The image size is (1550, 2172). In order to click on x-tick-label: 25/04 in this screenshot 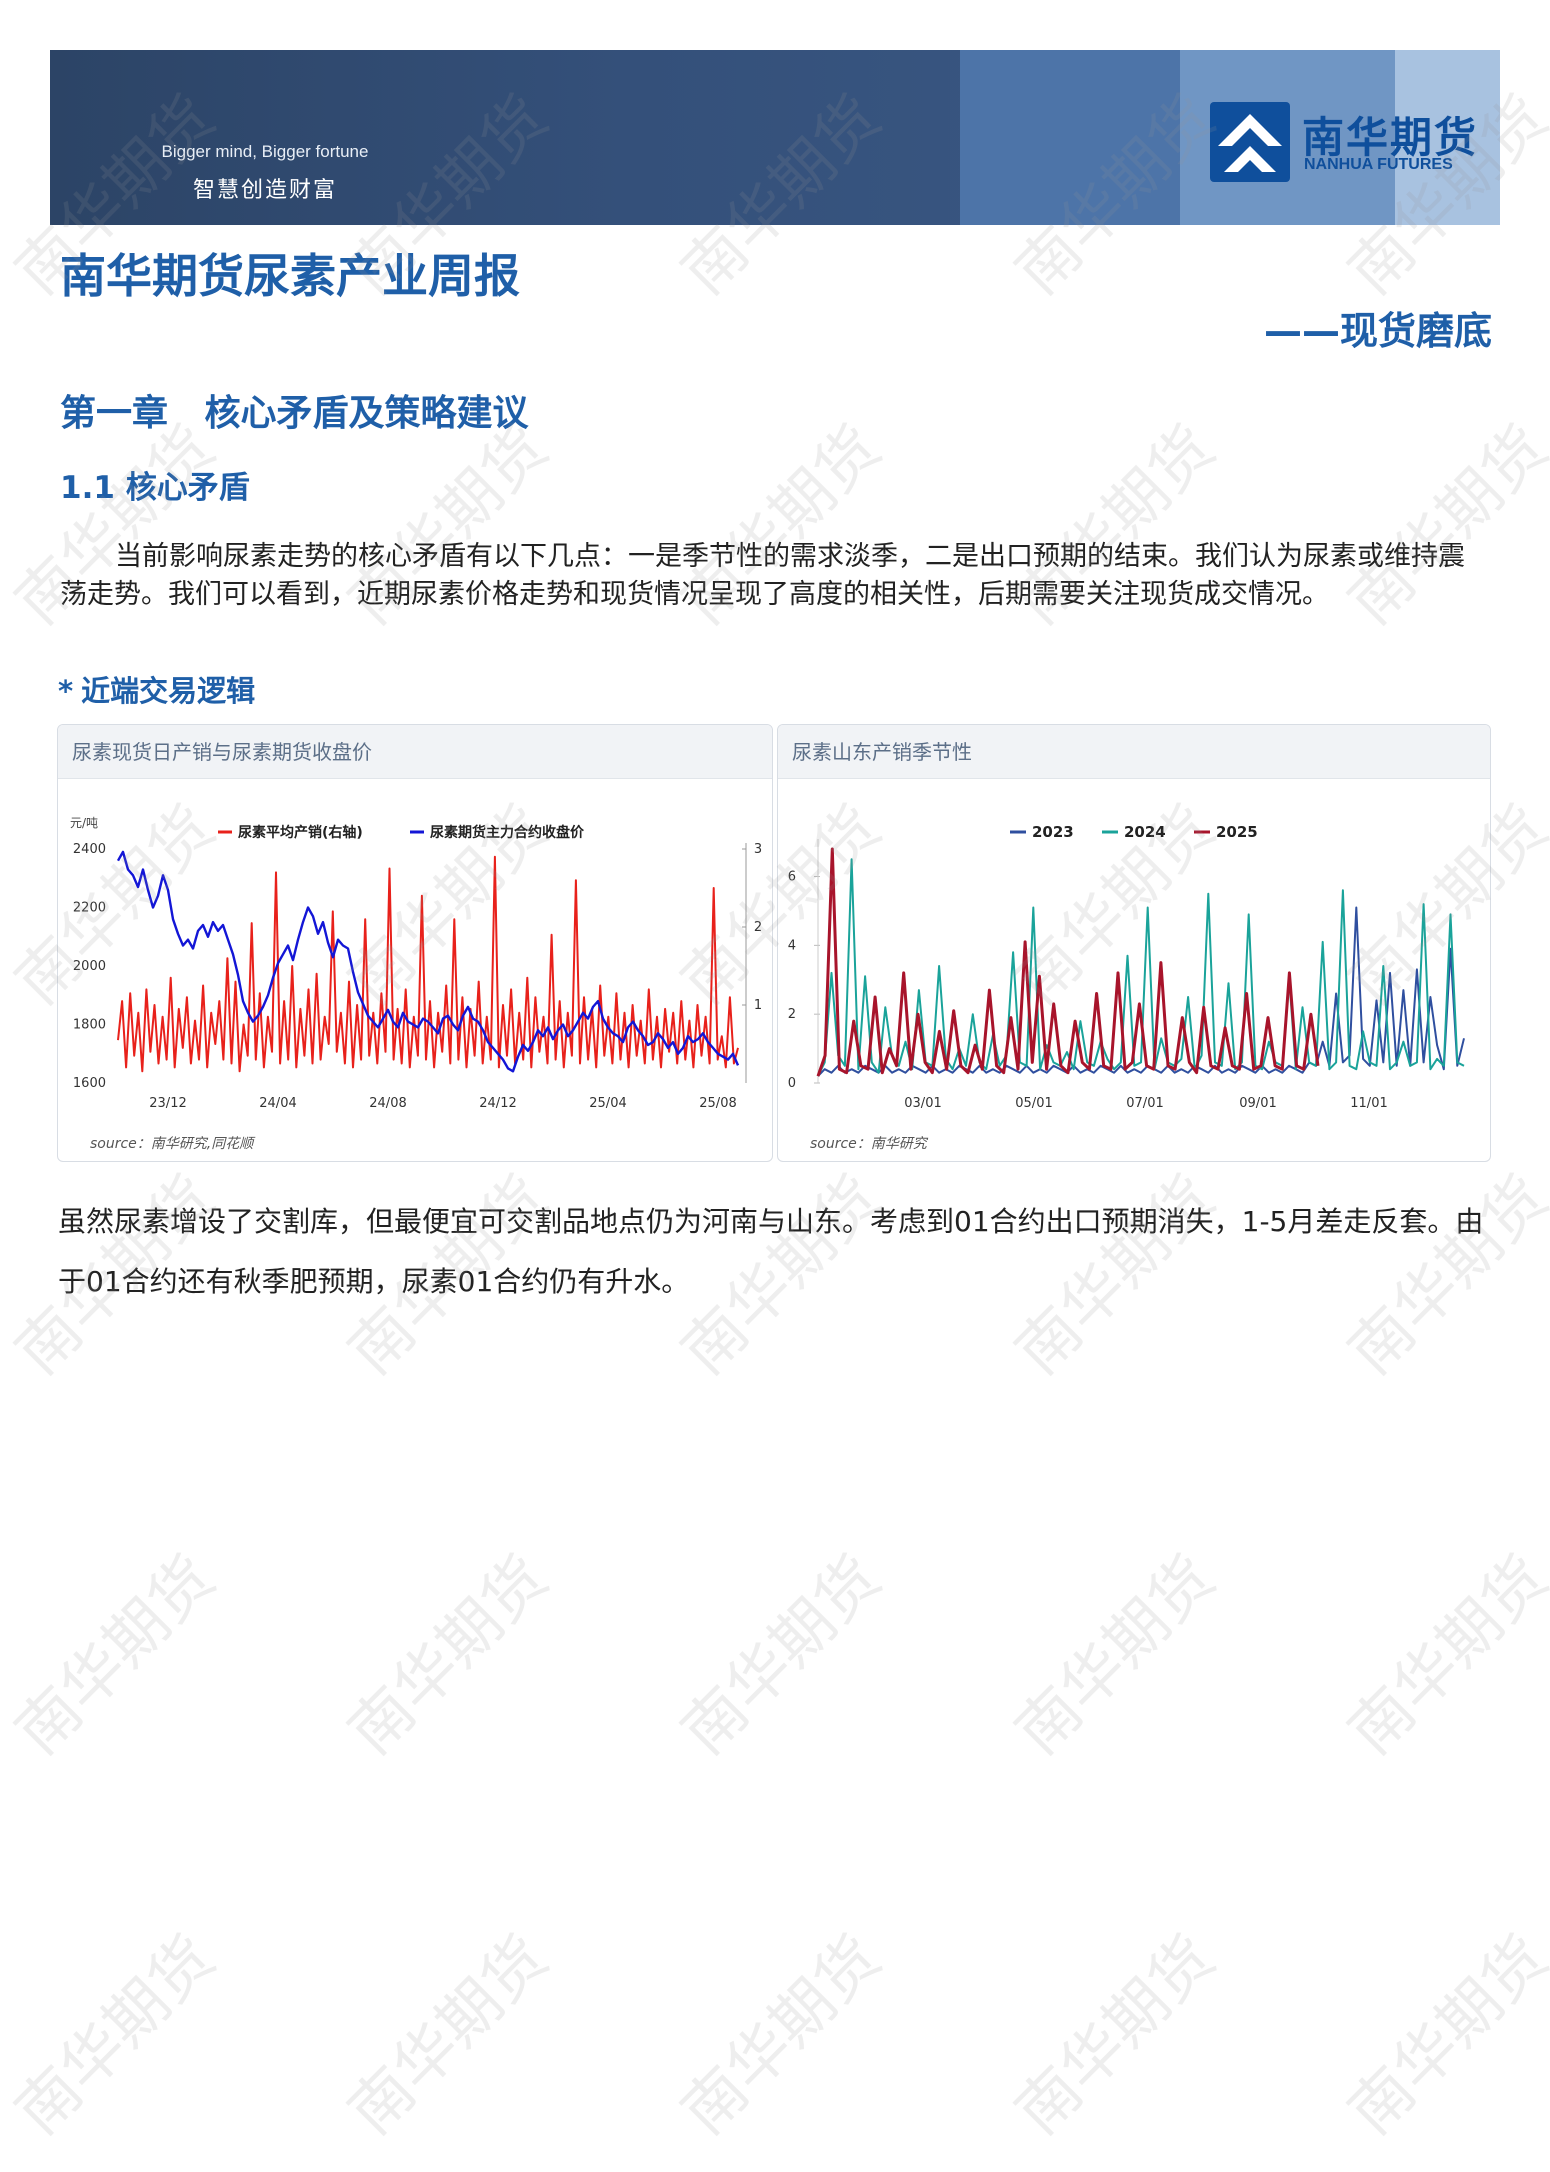, I will do `click(607, 1103)`.